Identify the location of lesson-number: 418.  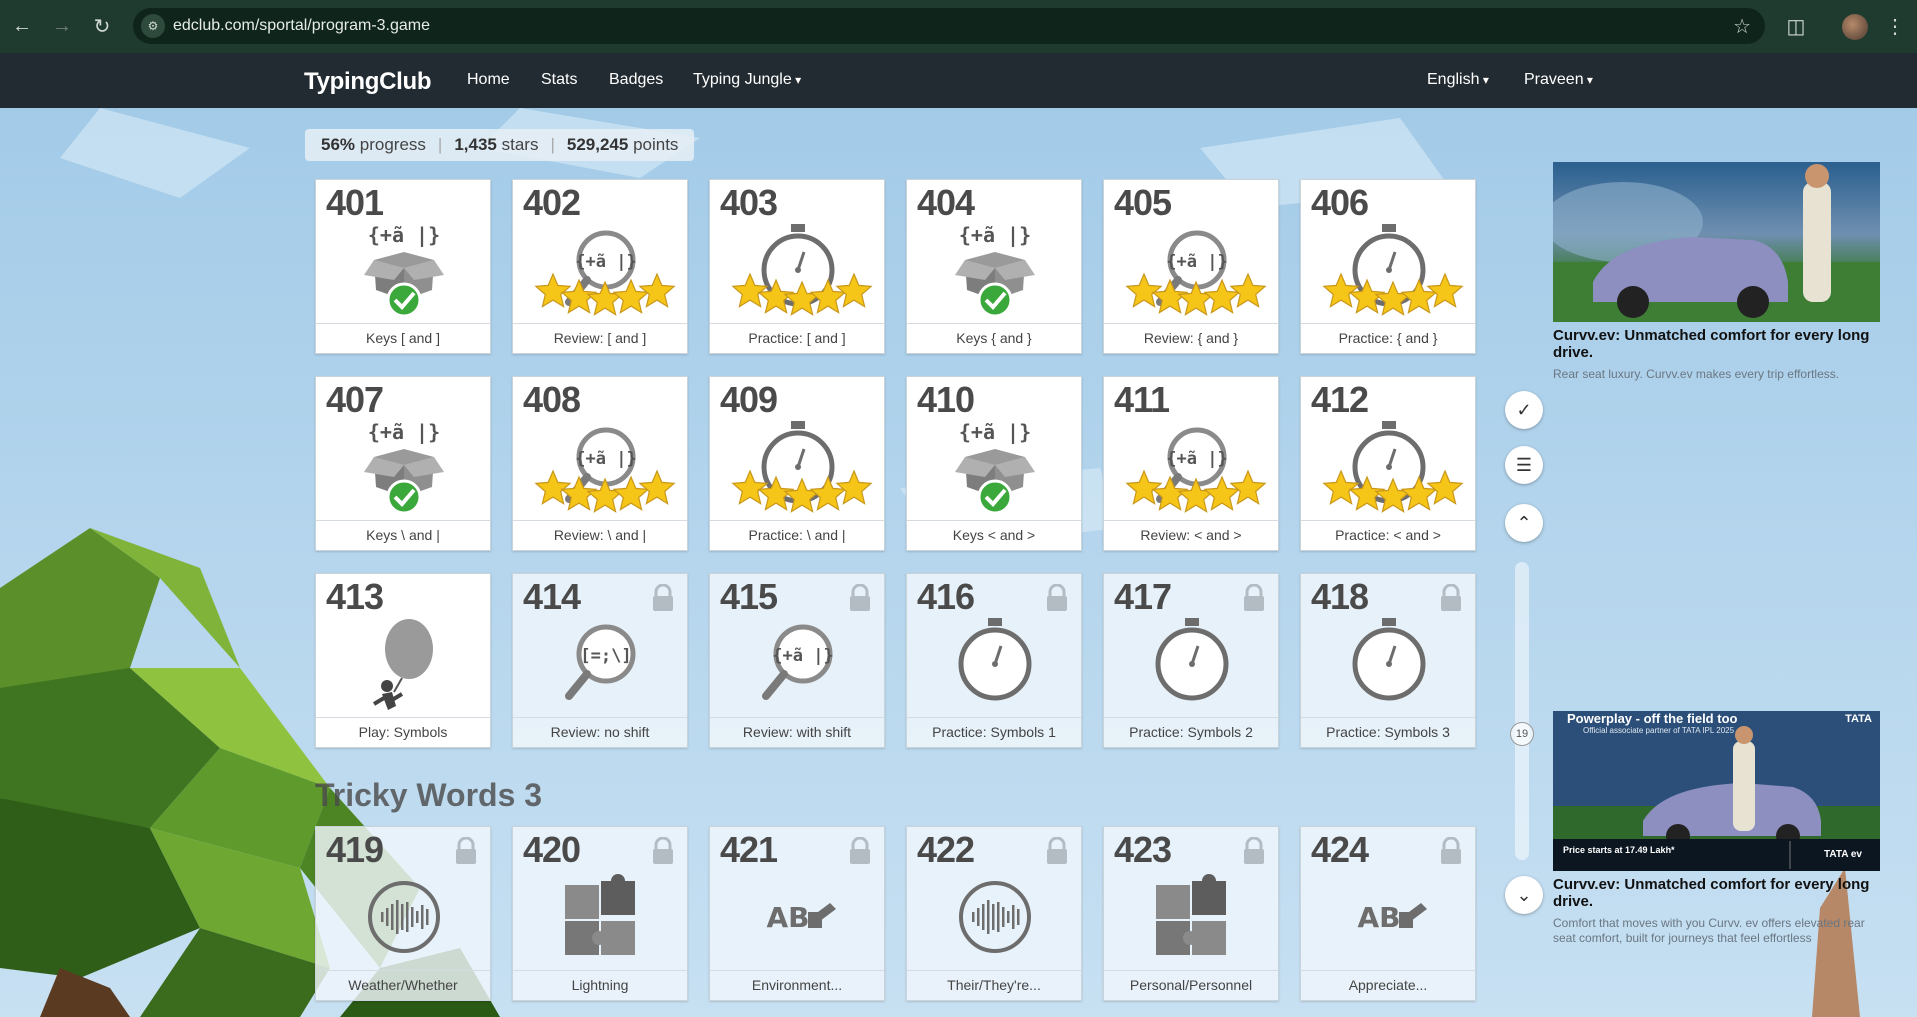
(1340, 596).